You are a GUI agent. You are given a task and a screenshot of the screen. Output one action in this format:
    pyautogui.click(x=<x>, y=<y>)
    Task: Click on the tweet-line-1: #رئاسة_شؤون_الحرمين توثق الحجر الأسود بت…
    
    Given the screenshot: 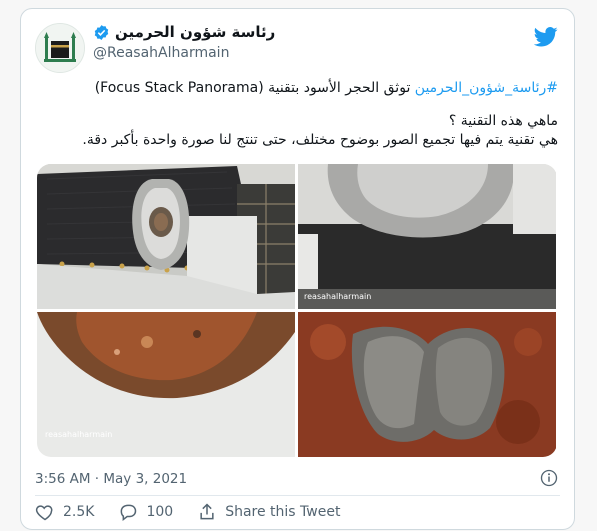 What is the action you would take?
    pyautogui.click(x=296, y=88)
    